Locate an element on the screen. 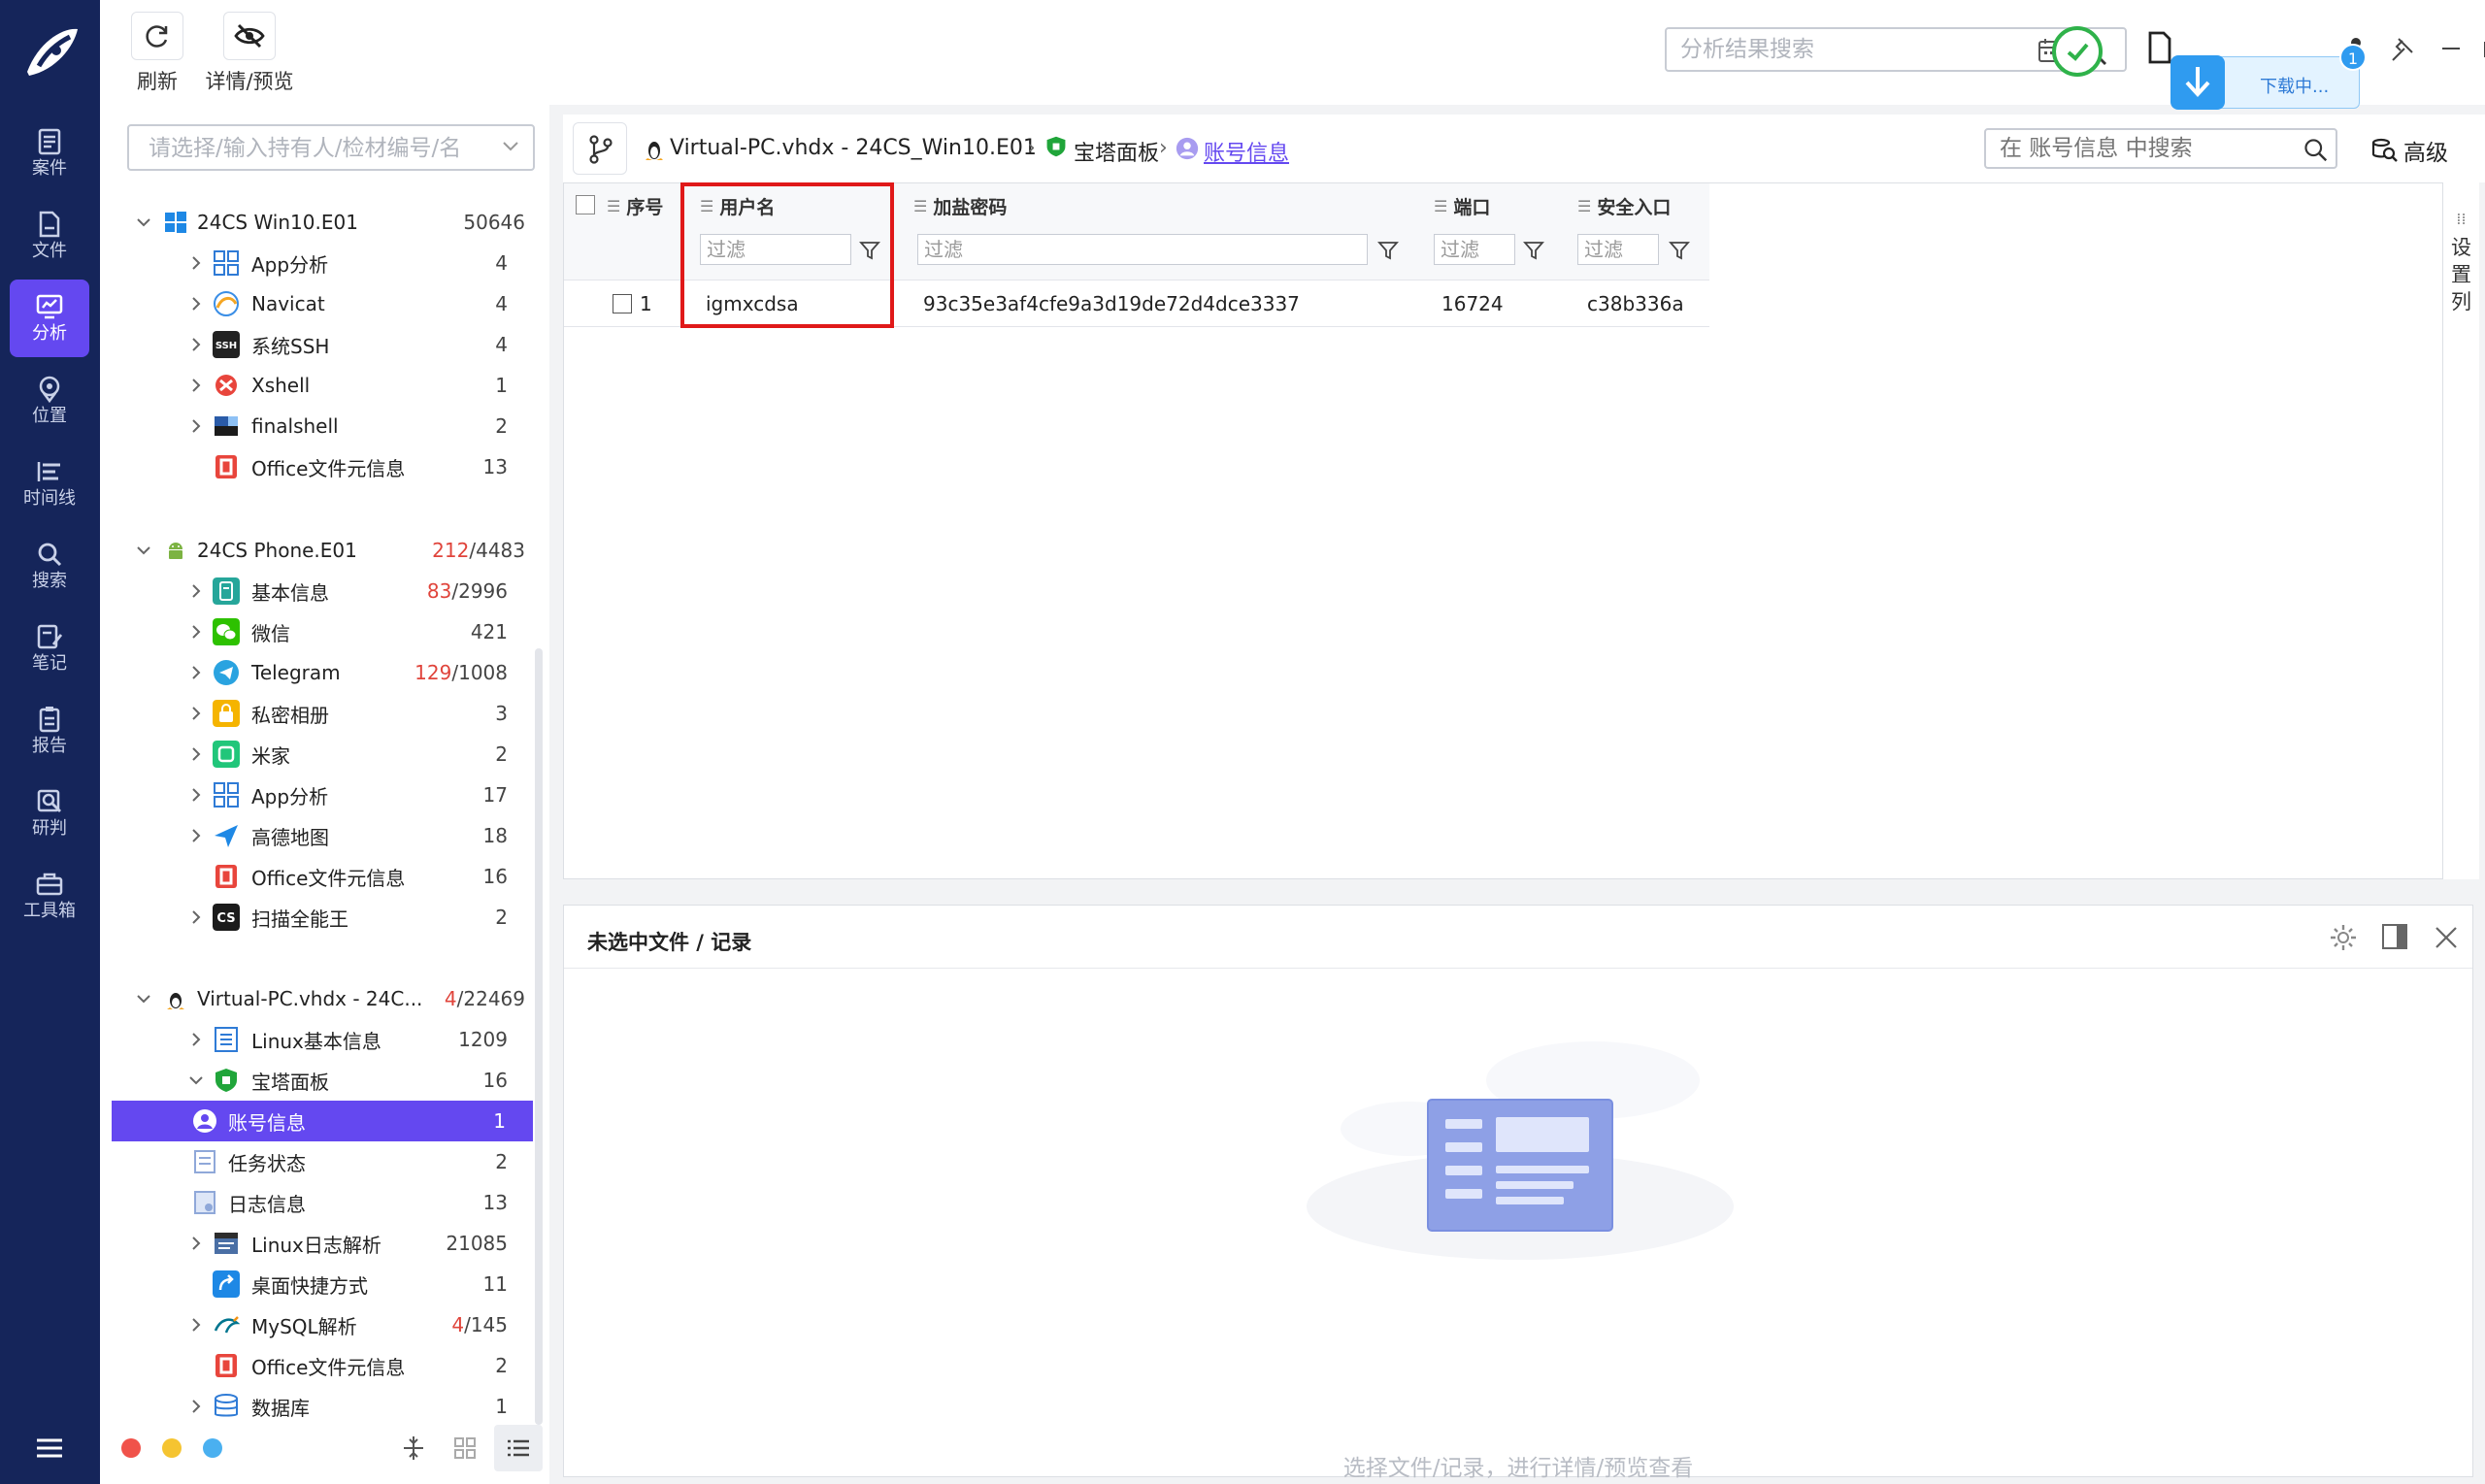 Image resolution: width=2485 pixels, height=1484 pixels. analysis-search-input is located at coordinates (1855, 49).